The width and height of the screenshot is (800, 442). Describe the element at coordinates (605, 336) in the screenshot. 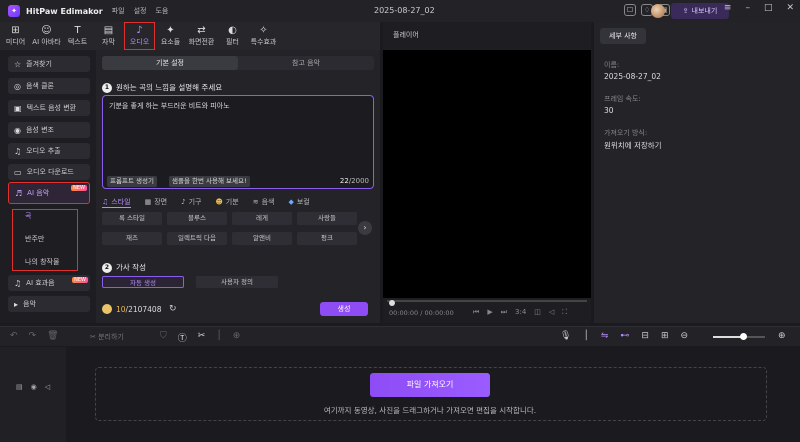

I see `link-icon: ⇋` at that location.